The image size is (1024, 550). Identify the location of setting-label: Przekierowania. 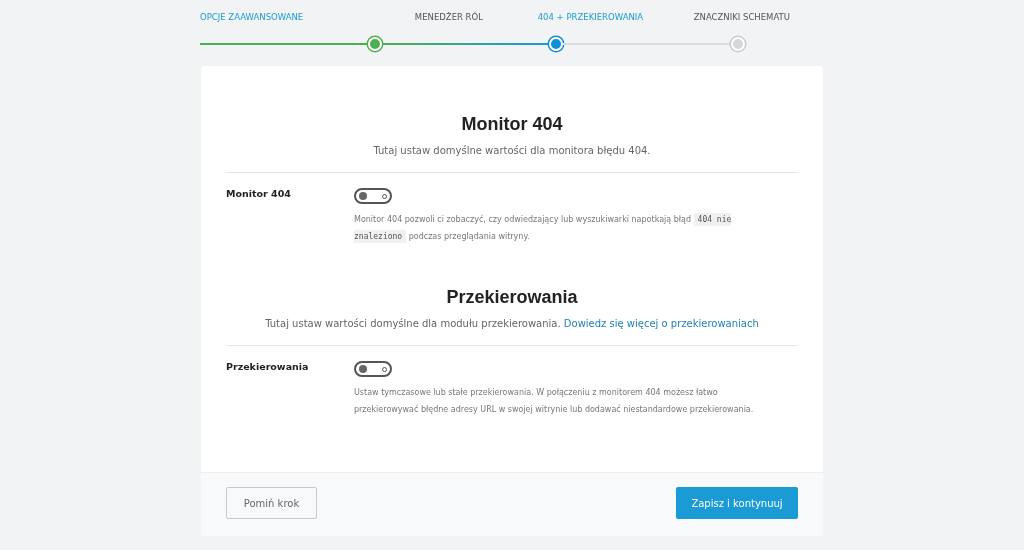
(268, 367).